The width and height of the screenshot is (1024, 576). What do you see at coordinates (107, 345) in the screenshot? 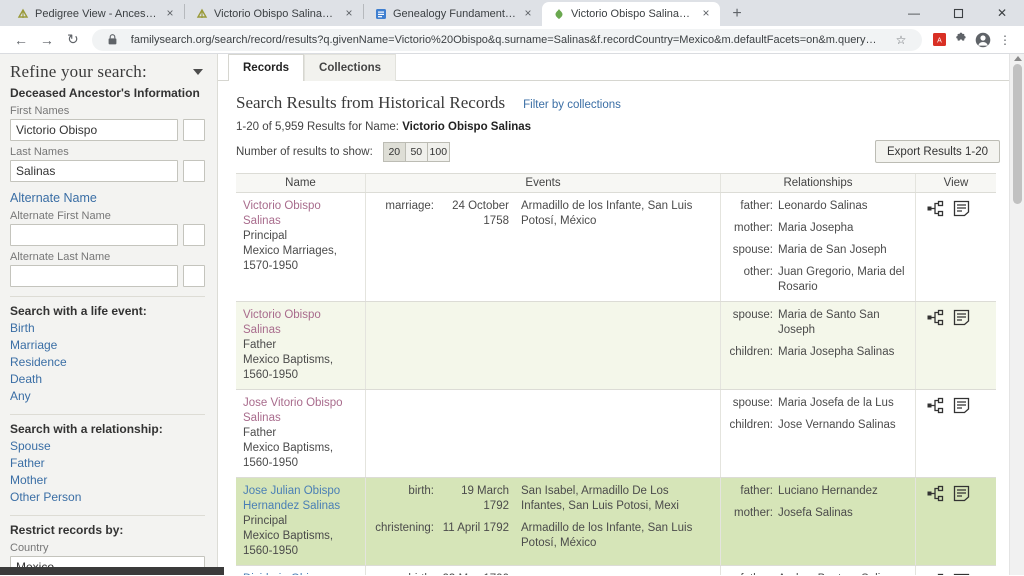
I see `life-event-marriage: Marriage` at bounding box center [107, 345].